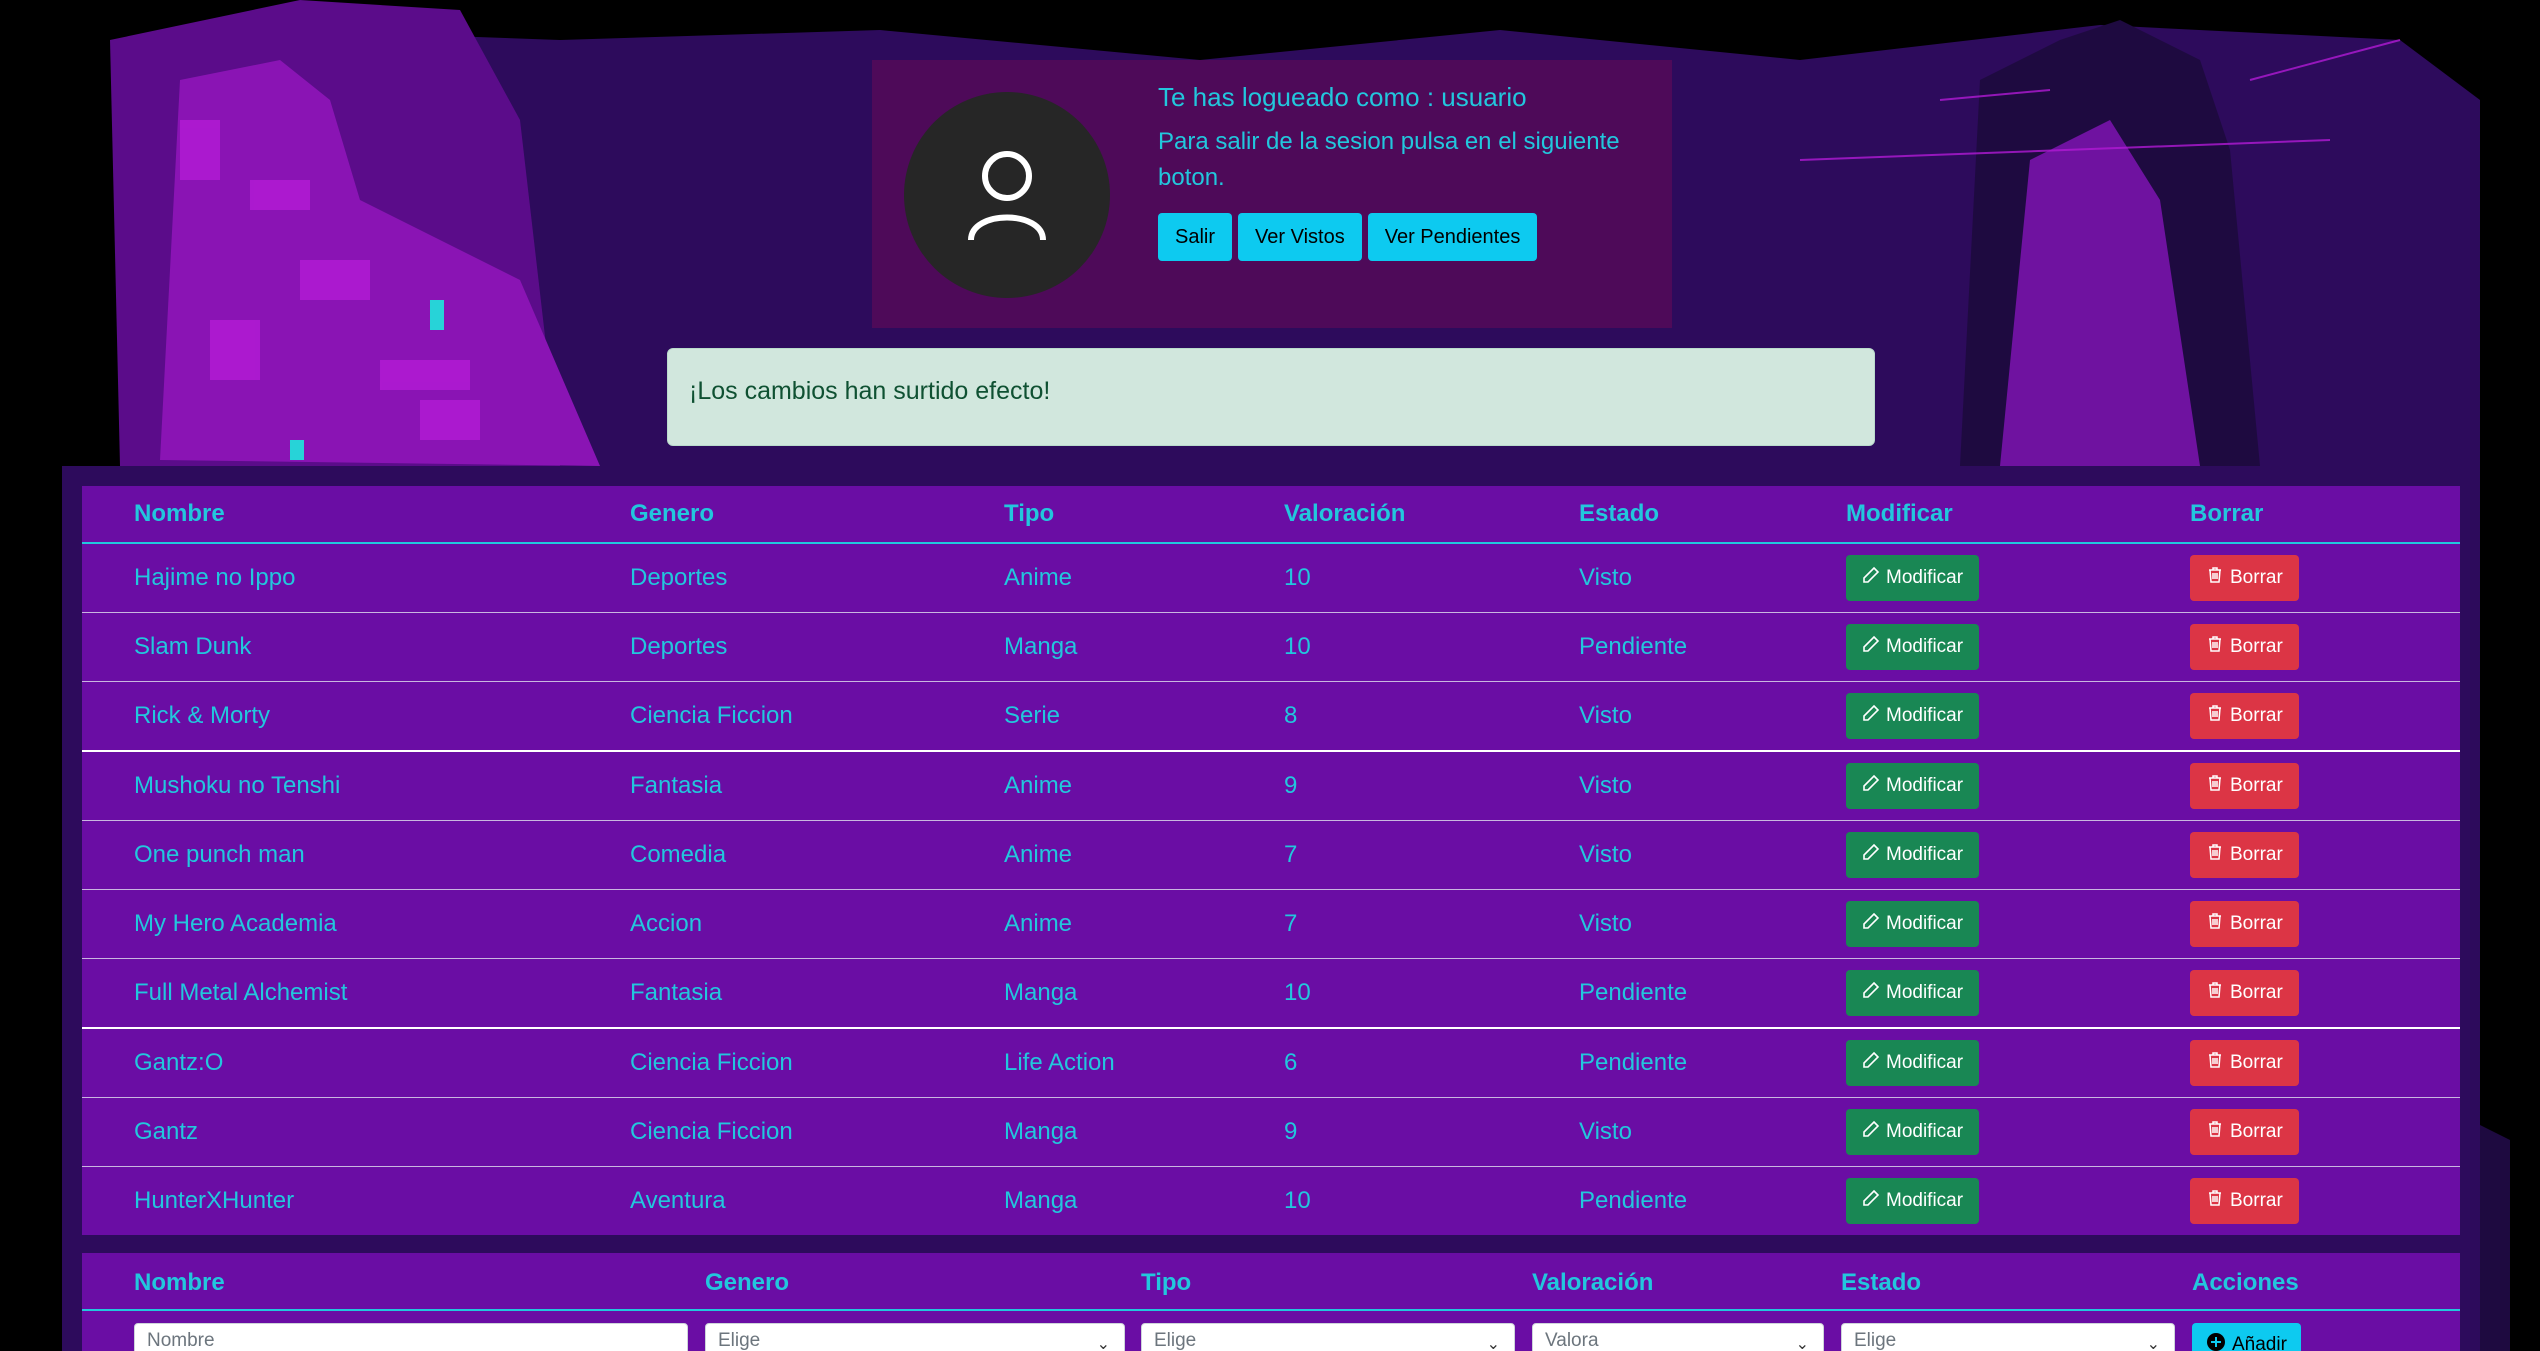 This screenshot has width=2540, height=1351. I want to click on seen-button: Ver Vistos, so click(1300, 237).